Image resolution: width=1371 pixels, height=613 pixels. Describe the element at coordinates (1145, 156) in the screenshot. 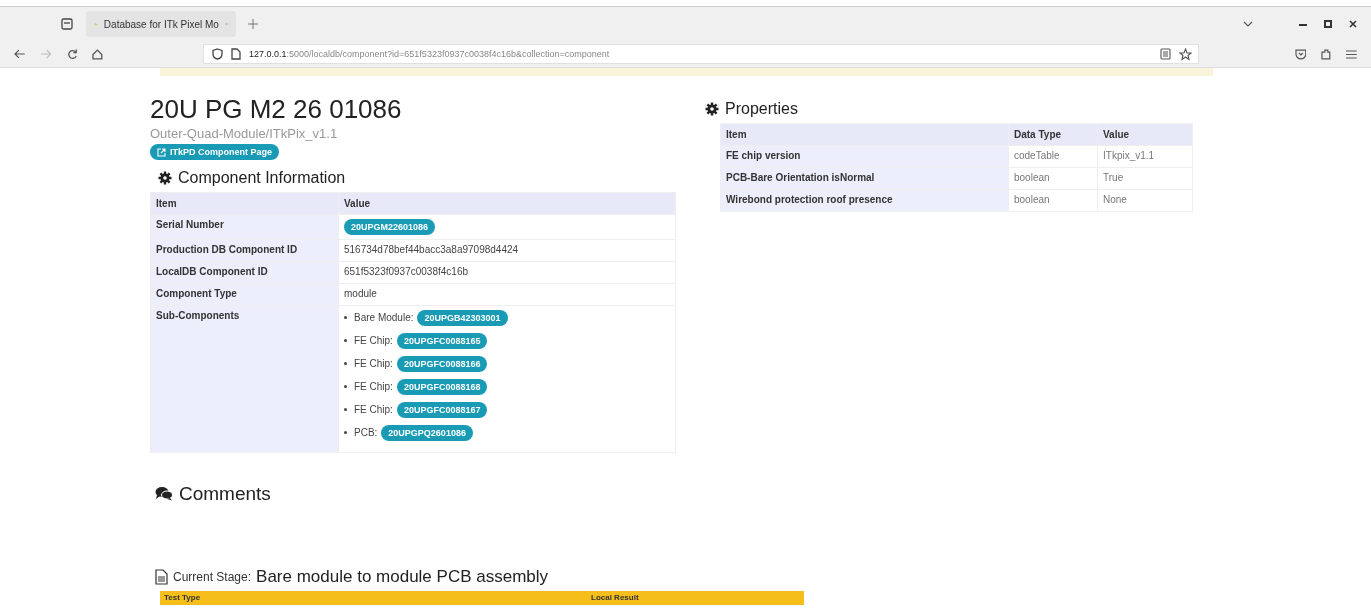

I see `table-cell: ITkpix_v1.1` at that location.